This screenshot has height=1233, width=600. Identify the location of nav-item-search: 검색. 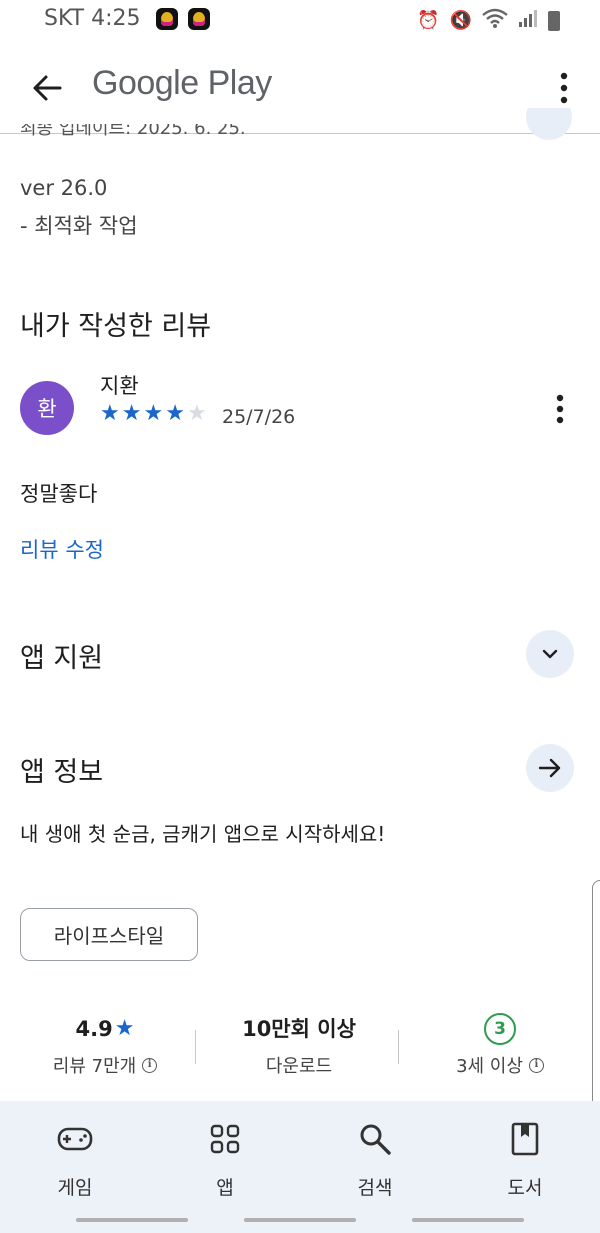
(375, 1160).